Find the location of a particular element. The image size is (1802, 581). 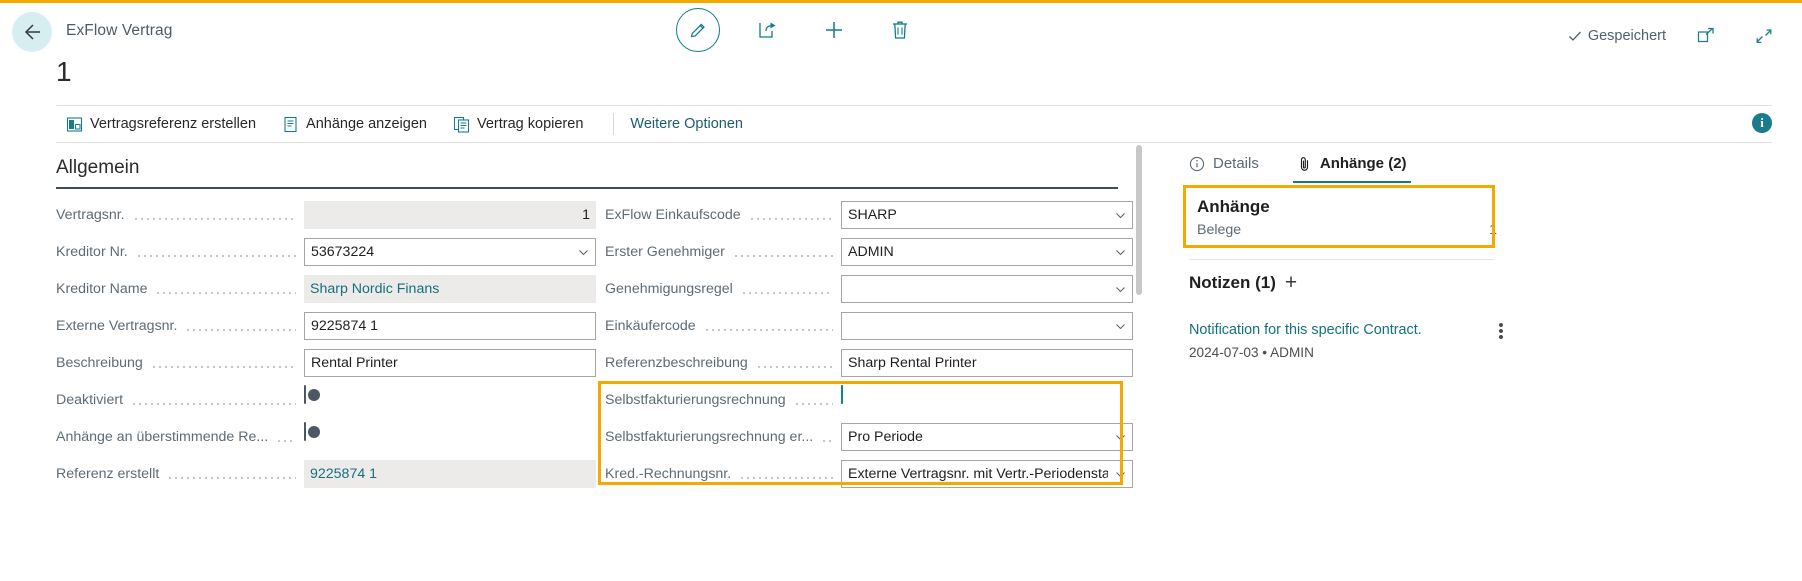

genehmigungsregel-input is located at coordinates (987, 289).